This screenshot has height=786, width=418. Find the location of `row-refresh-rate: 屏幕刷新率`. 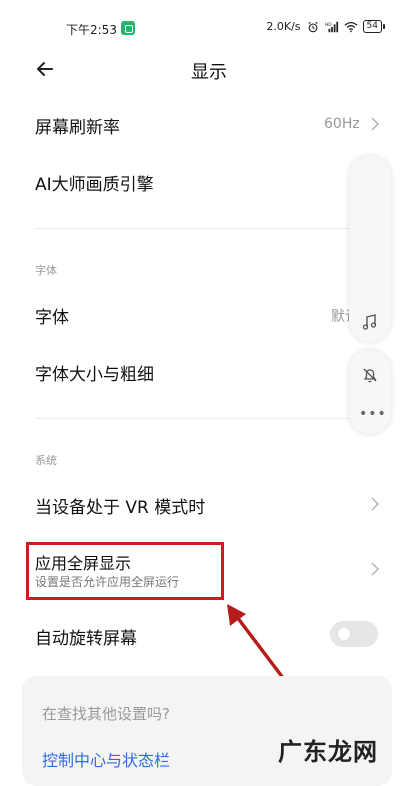

row-refresh-rate: 屏幕刷新率 is located at coordinates (77, 125).